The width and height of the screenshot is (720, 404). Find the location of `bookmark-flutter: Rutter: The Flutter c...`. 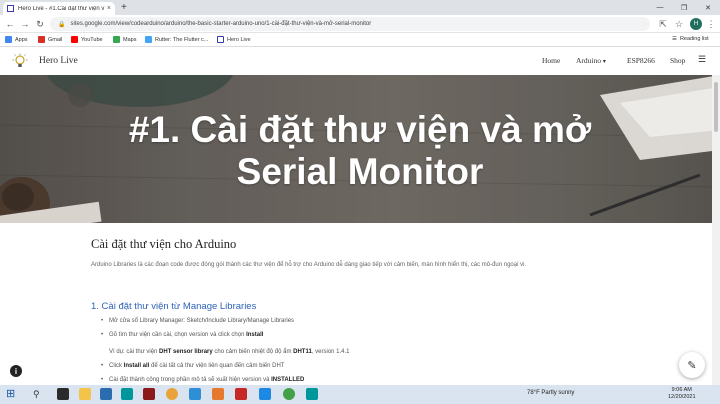

bookmark-flutter: Rutter: The Flutter c... is located at coordinates (176, 39).